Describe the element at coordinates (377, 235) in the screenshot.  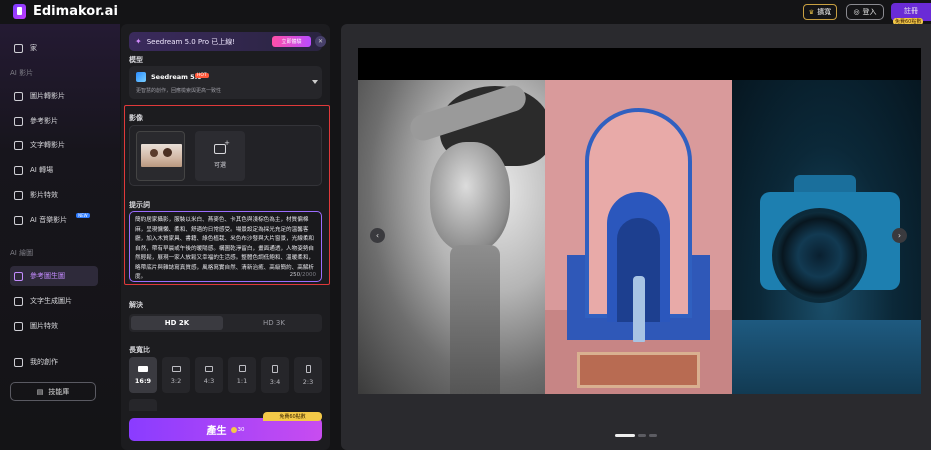
I see `carousel-prev-button: ‹` at that location.